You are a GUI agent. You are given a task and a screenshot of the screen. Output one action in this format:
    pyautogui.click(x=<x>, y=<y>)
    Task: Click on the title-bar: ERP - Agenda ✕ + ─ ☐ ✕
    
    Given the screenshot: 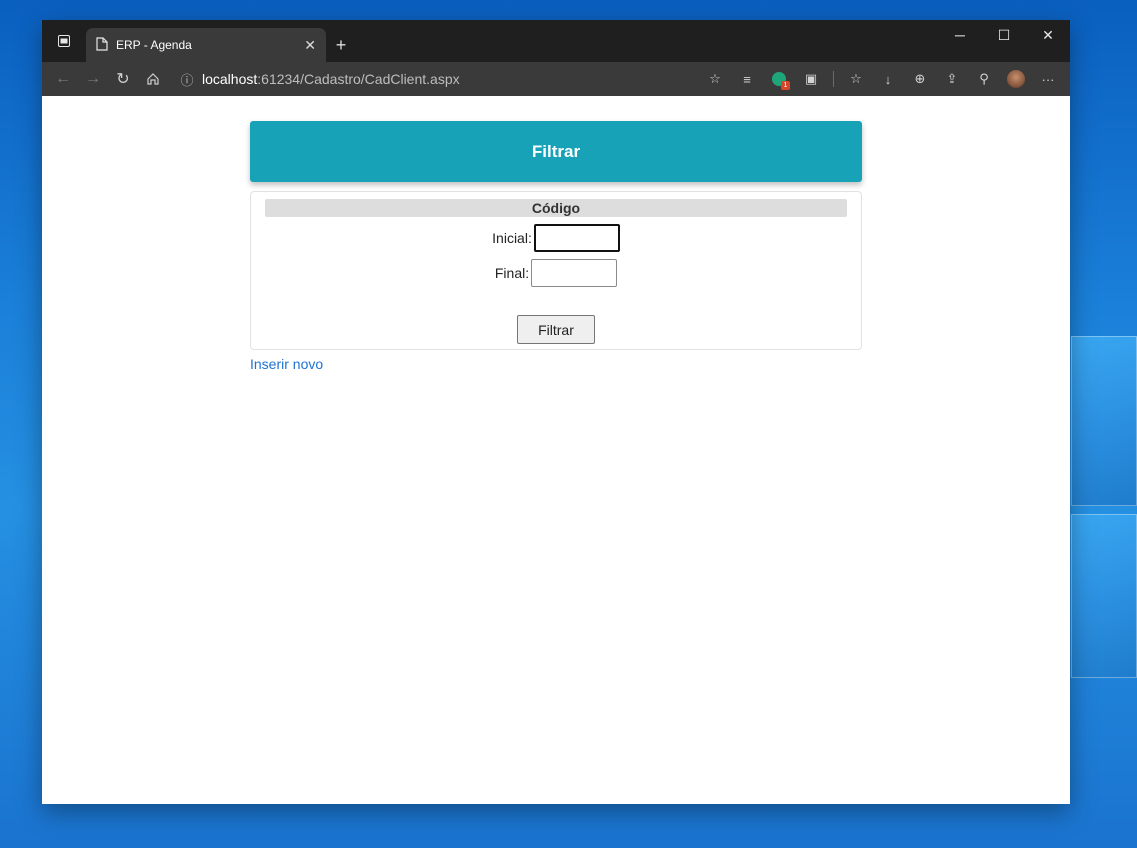 What is the action you would take?
    pyautogui.click(x=556, y=41)
    